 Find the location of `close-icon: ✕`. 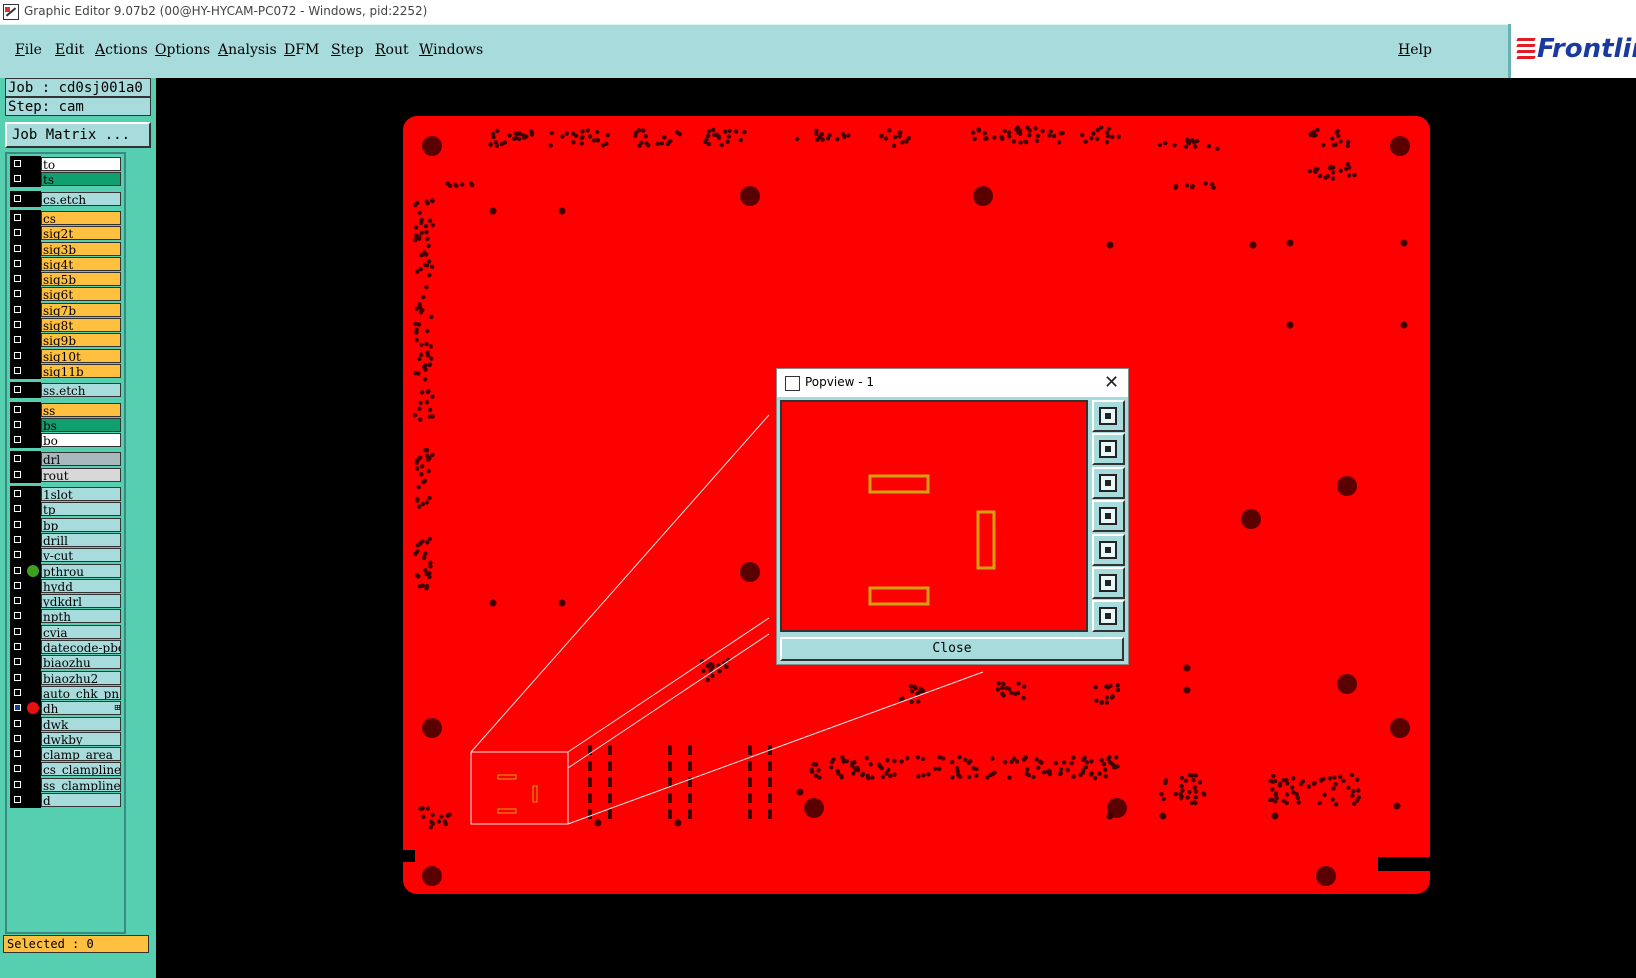

close-icon: ✕ is located at coordinates (1111, 382).